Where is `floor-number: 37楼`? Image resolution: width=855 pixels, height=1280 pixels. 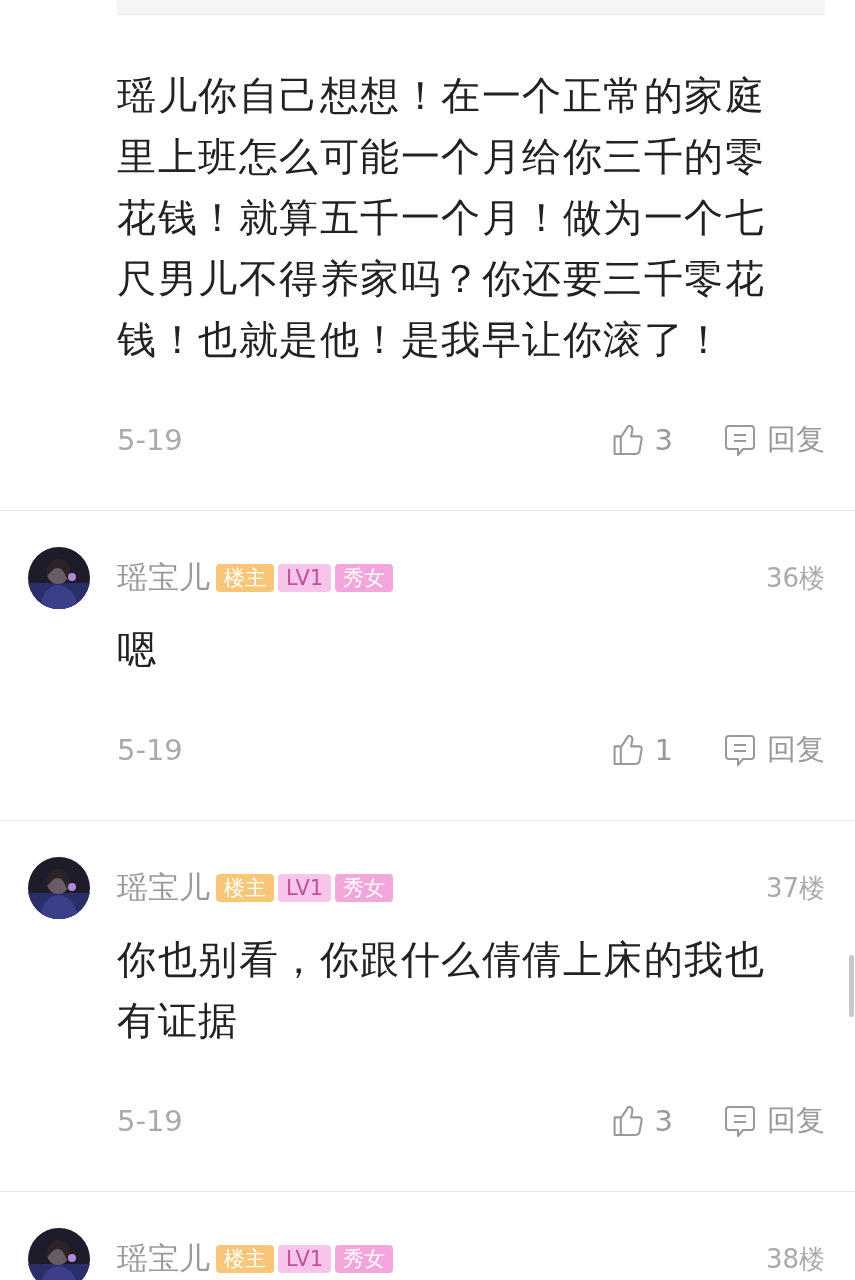
floor-number: 37楼 is located at coordinates (795, 888).